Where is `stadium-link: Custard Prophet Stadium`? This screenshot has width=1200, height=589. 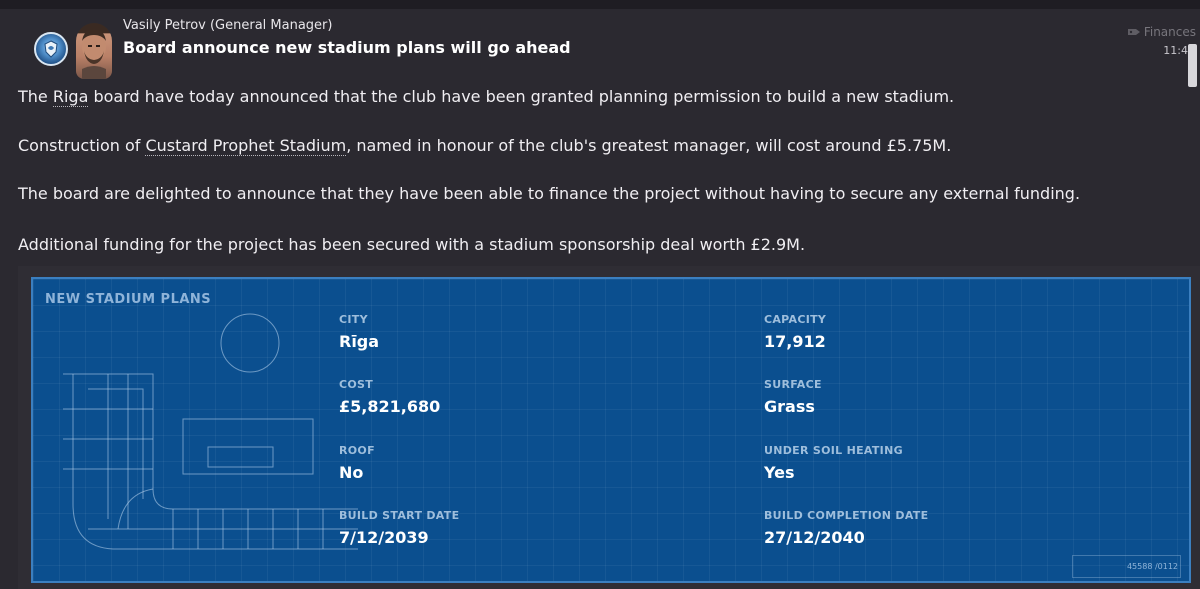 stadium-link: Custard Prophet Stadium is located at coordinates (246, 146).